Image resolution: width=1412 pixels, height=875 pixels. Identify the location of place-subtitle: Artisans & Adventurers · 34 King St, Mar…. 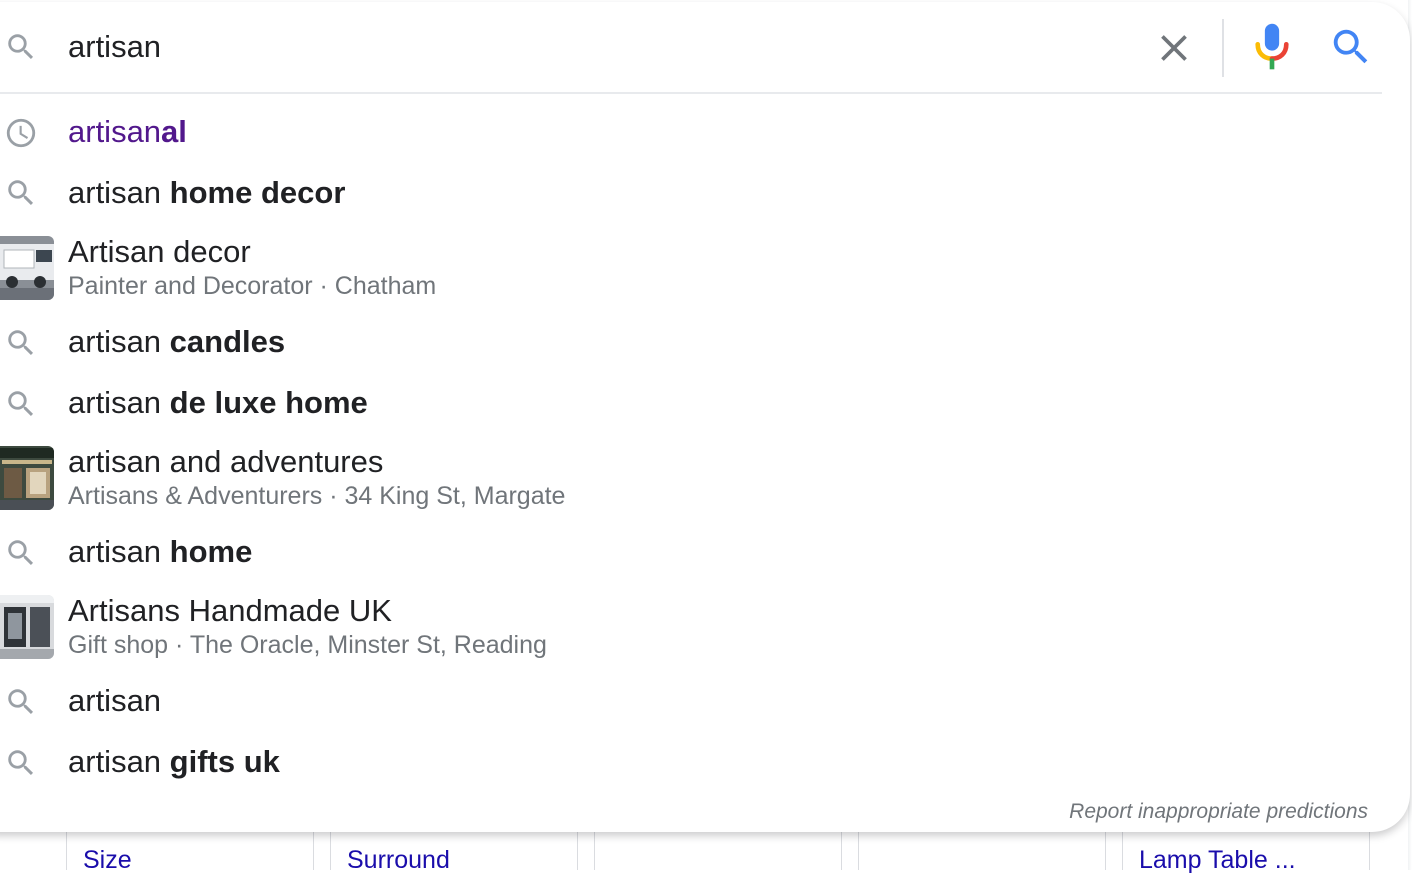
(317, 496).